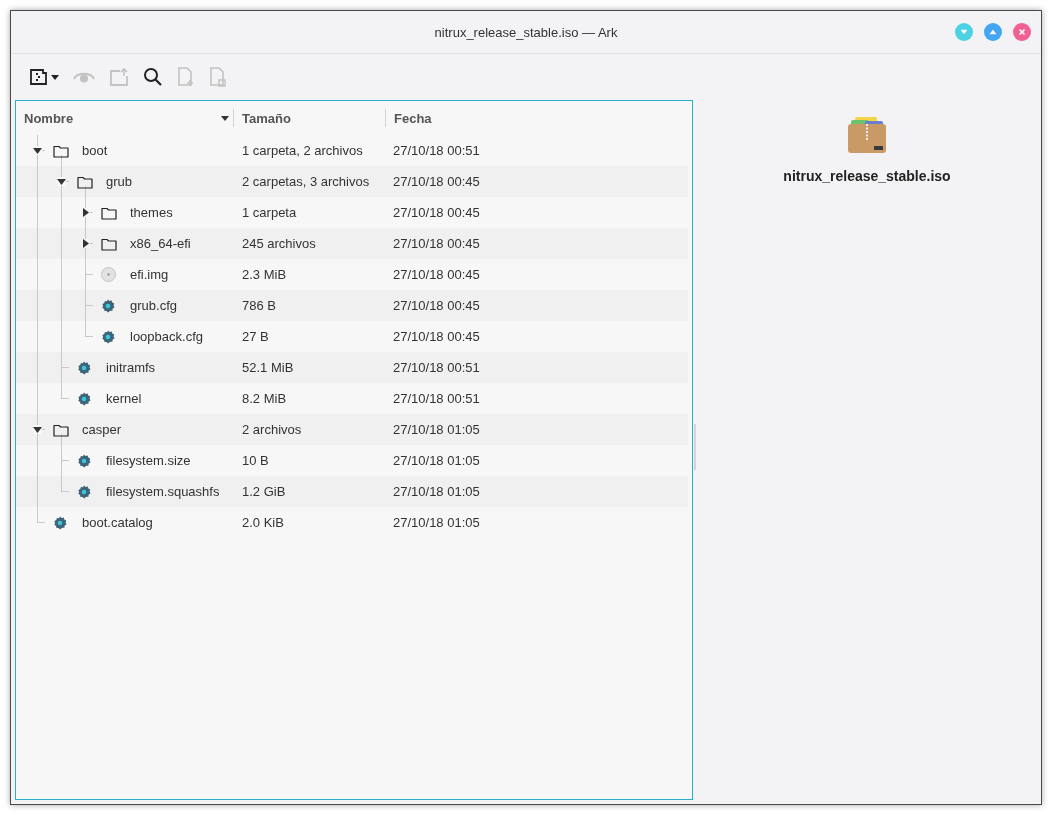 The image size is (1052, 815). What do you see at coordinates (149, 274) in the screenshot?
I see `file-name: efi.img` at bounding box center [149, 274].